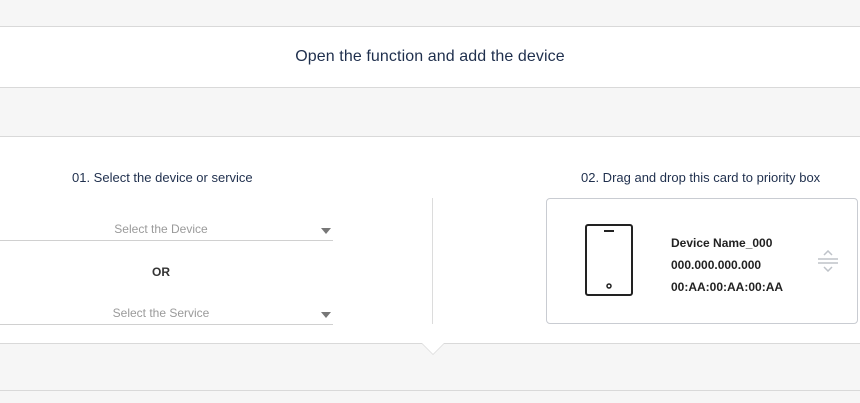  I want to click on or-label: OR, so click(161, 272).